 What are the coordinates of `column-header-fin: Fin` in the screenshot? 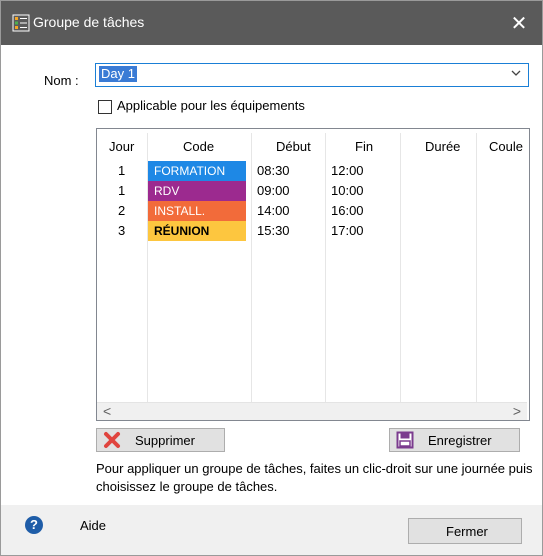 It's located at (364, 147).